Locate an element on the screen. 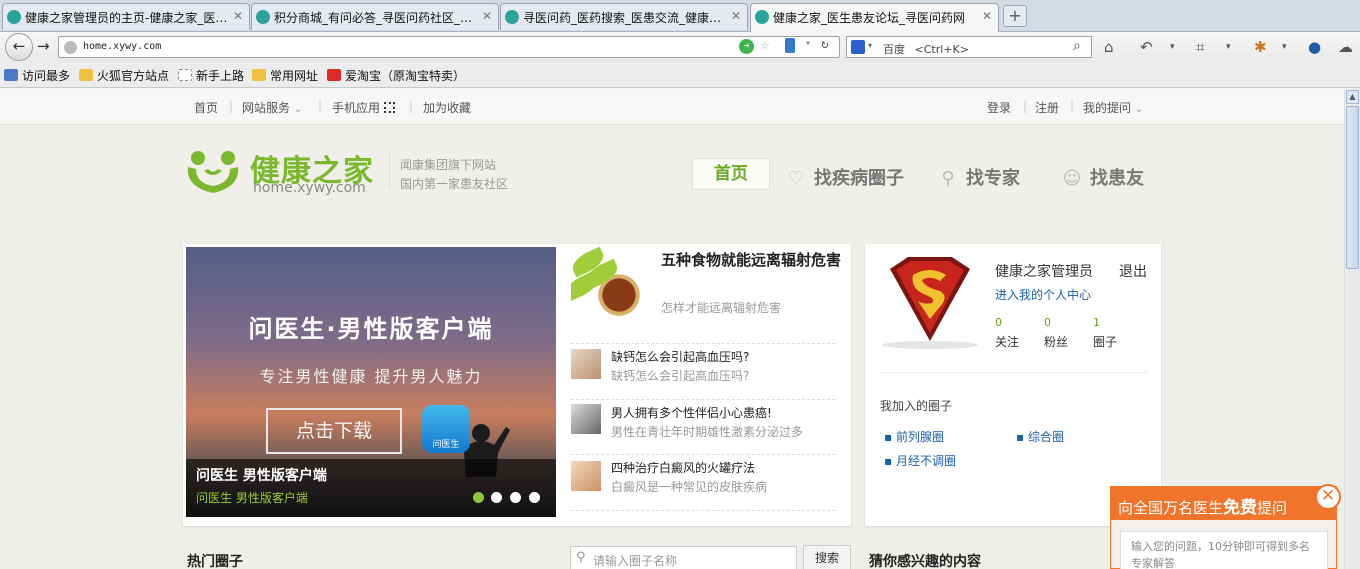 Image resolution: width=1360 pixels, height=569 pixels. browser-tab-2: 积分商城_有问必答_寻医问药社区_… ✕ is located at coordinates (375, 16).